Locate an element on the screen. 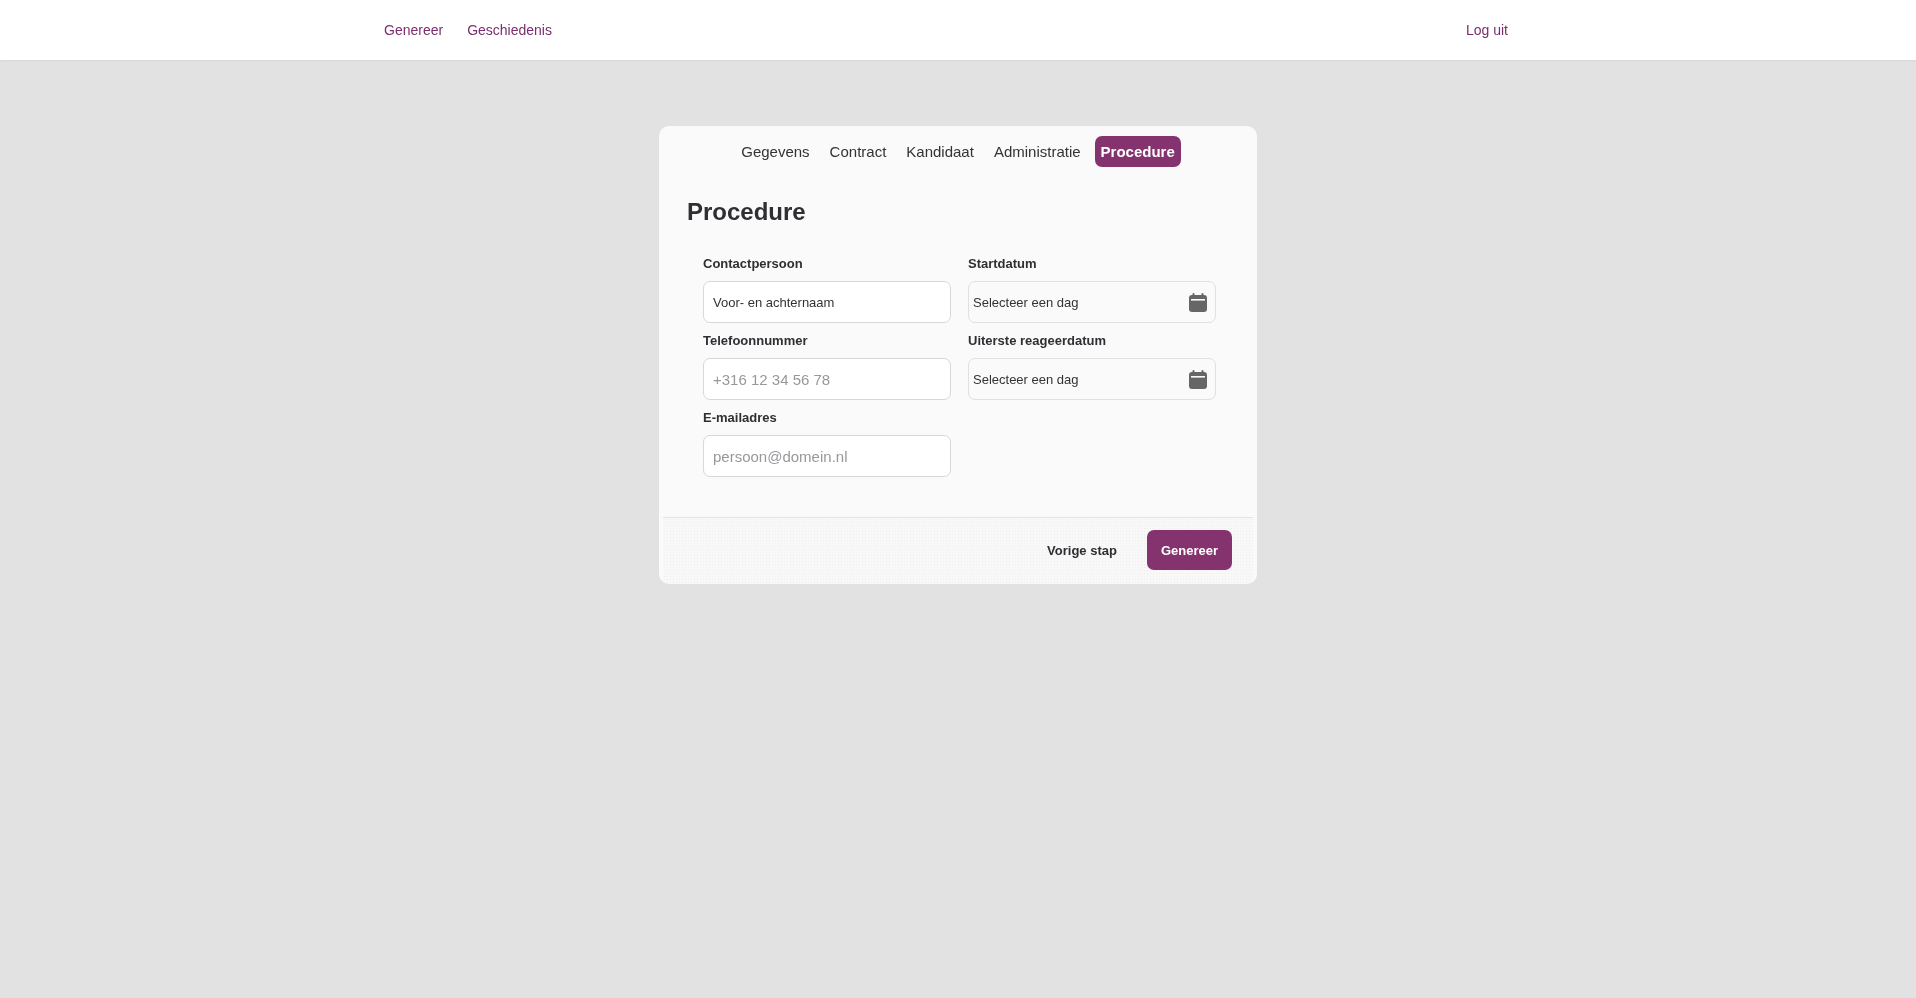 This screenshot has width=1916, height=998. logout-button: Log uit is located at coordinates (1486, 30).